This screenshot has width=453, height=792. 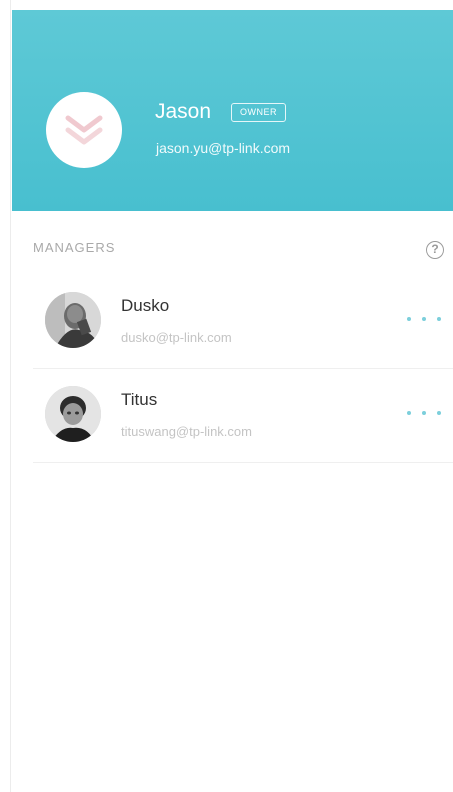 I want to click on side-edge, so click(x=5, y=396).